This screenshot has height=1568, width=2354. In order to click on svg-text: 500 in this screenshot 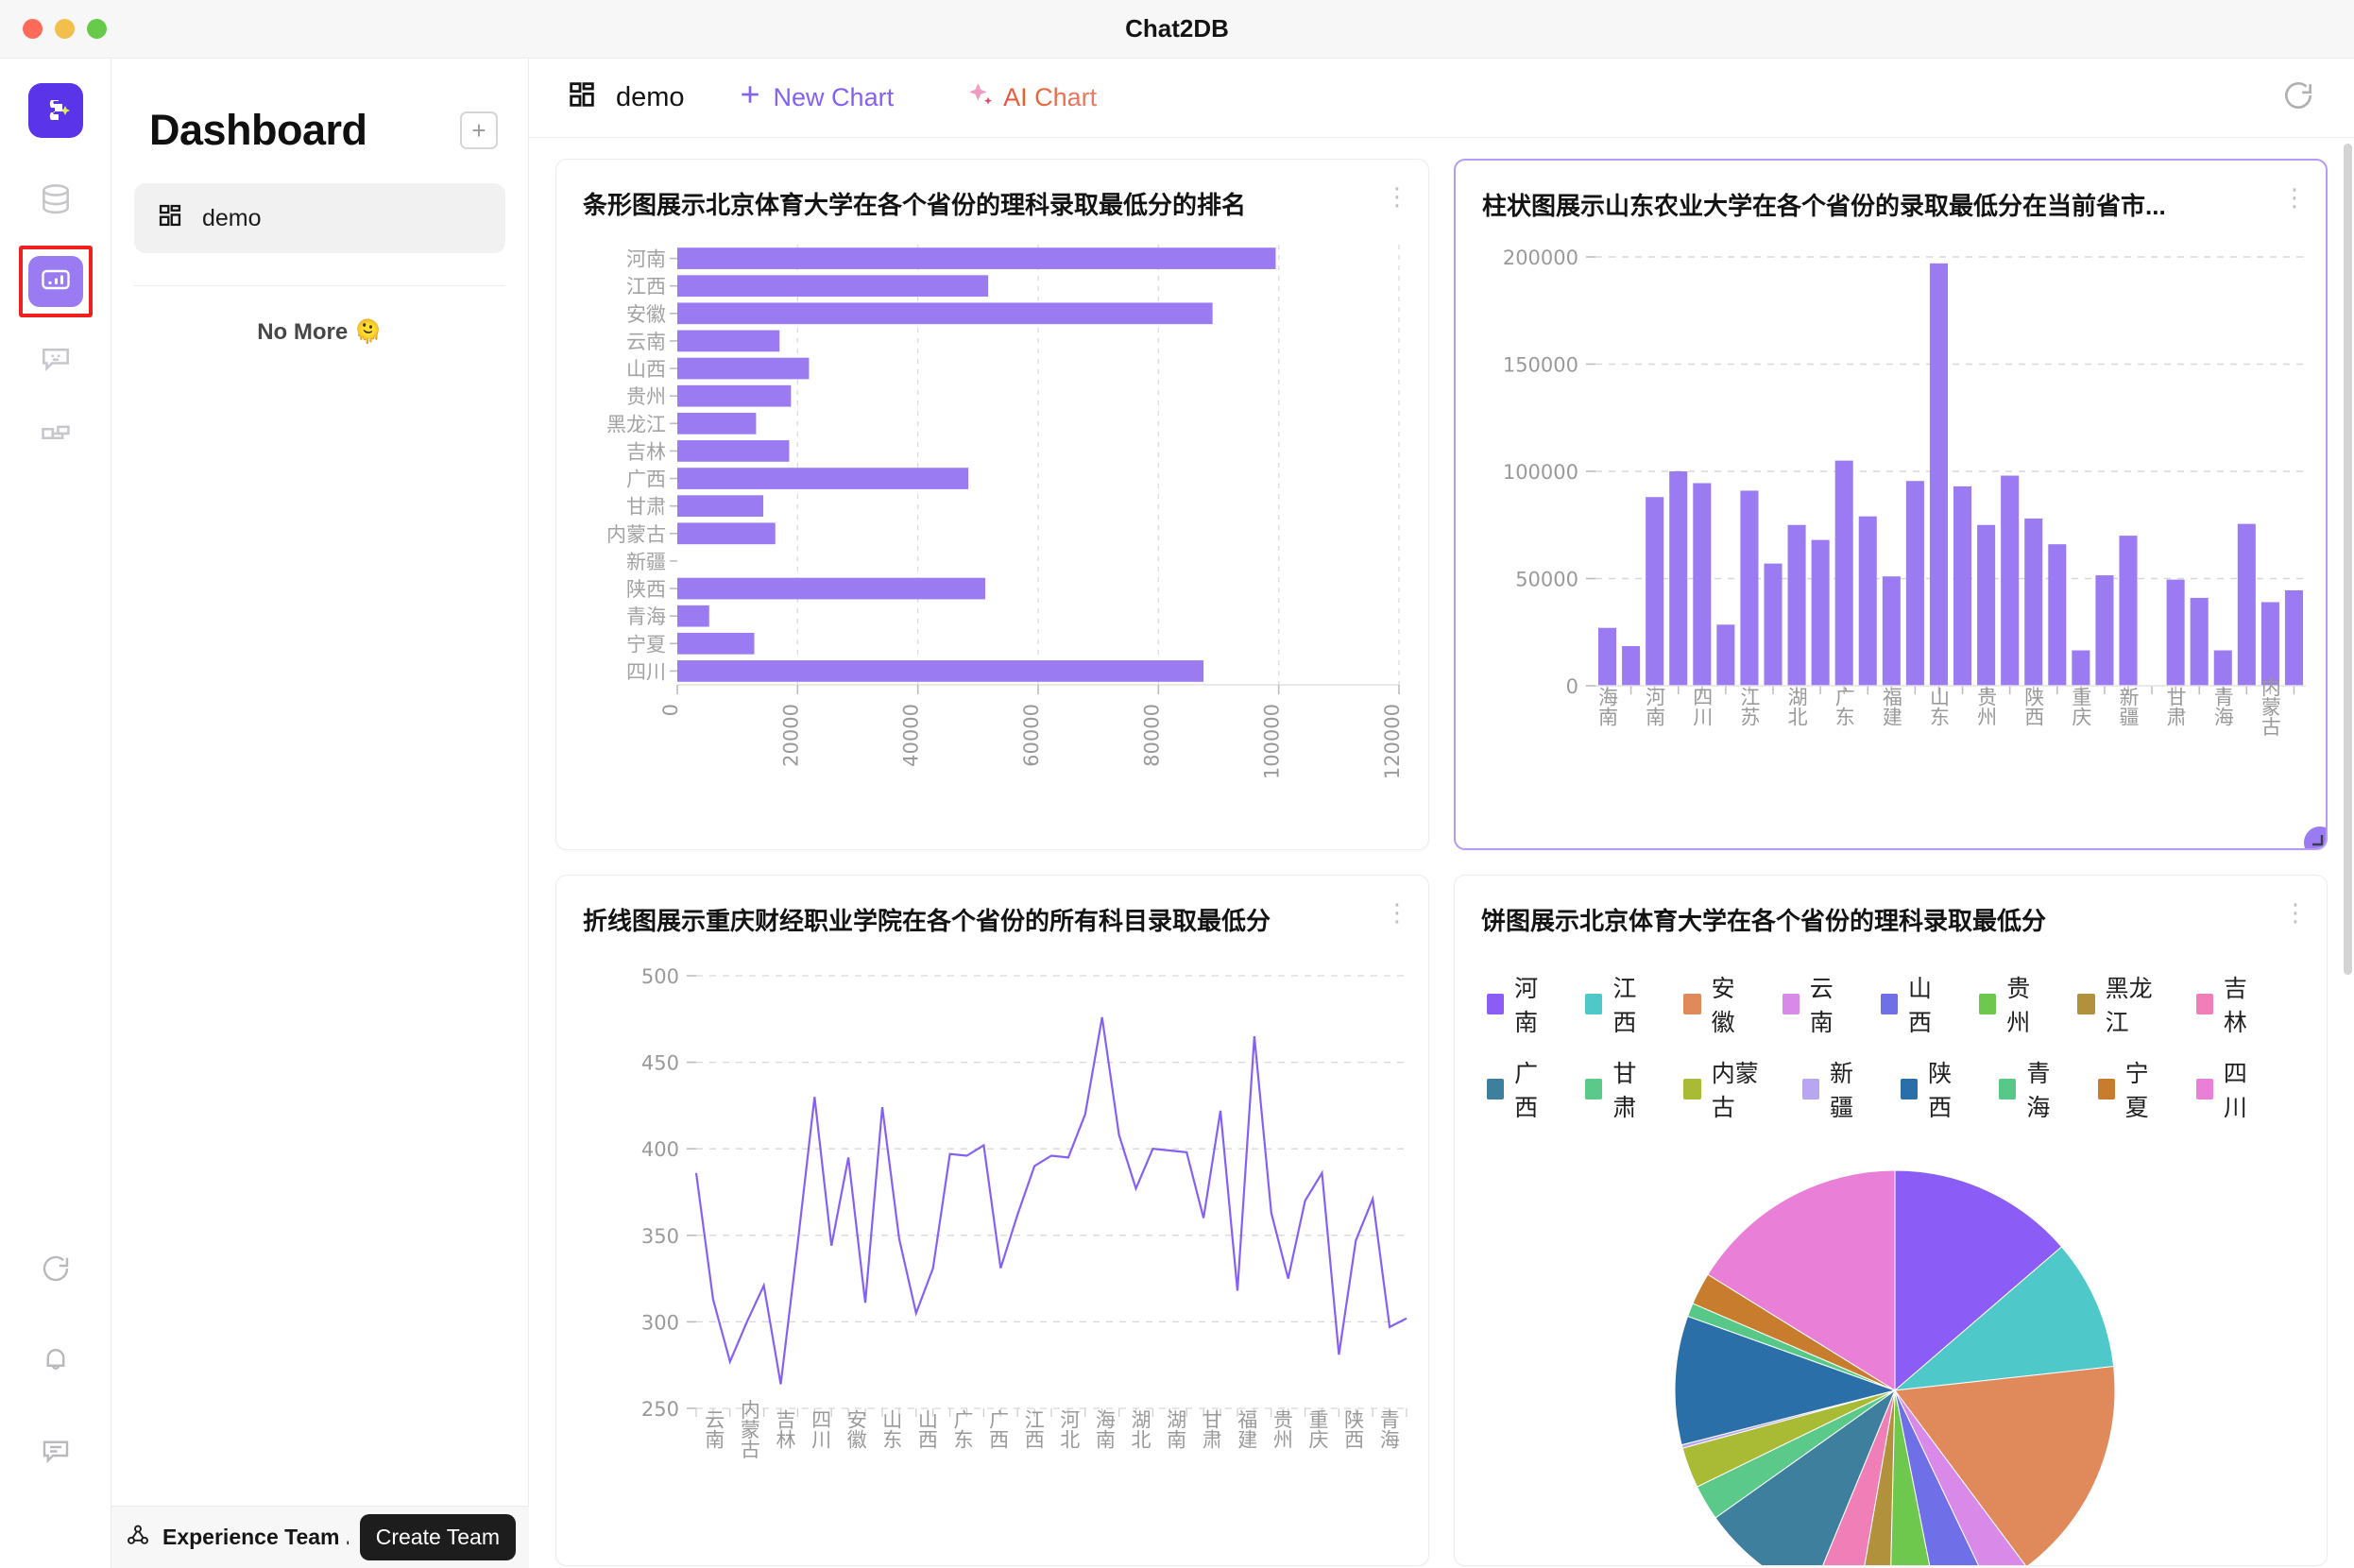, I will do `click(660, 976)`.